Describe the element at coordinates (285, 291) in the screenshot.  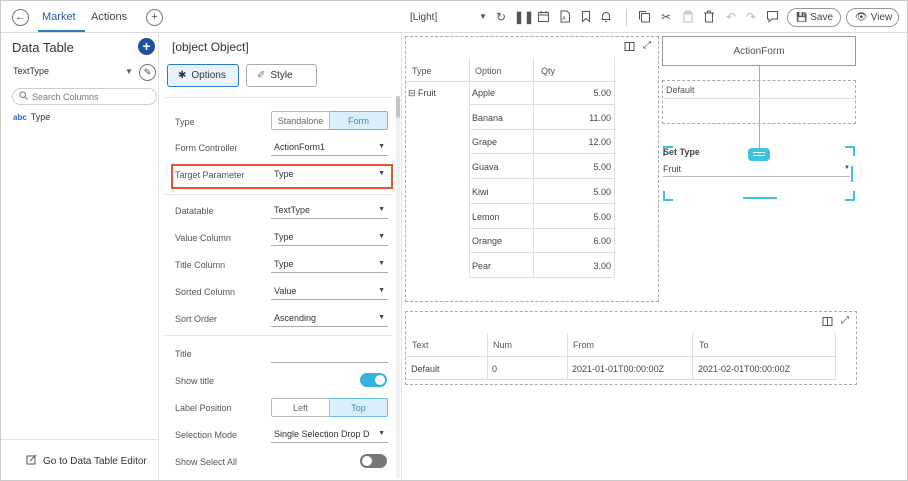
I see `sorted-column-value: Value` at that location.